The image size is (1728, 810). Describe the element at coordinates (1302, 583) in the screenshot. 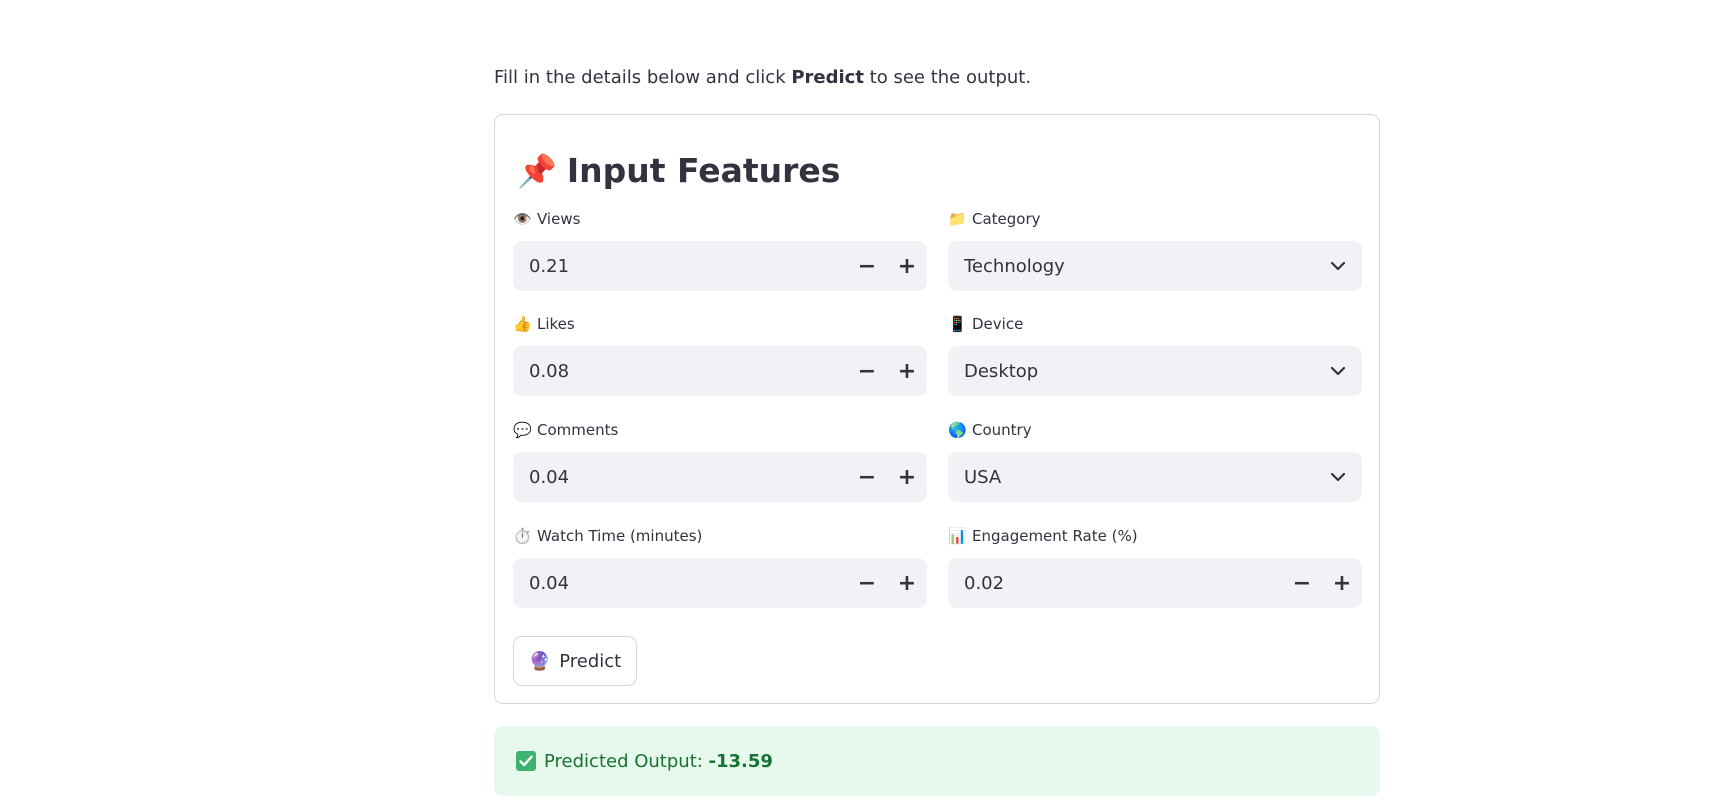

I see `engagement-rate-decrement-button: −` at that location.